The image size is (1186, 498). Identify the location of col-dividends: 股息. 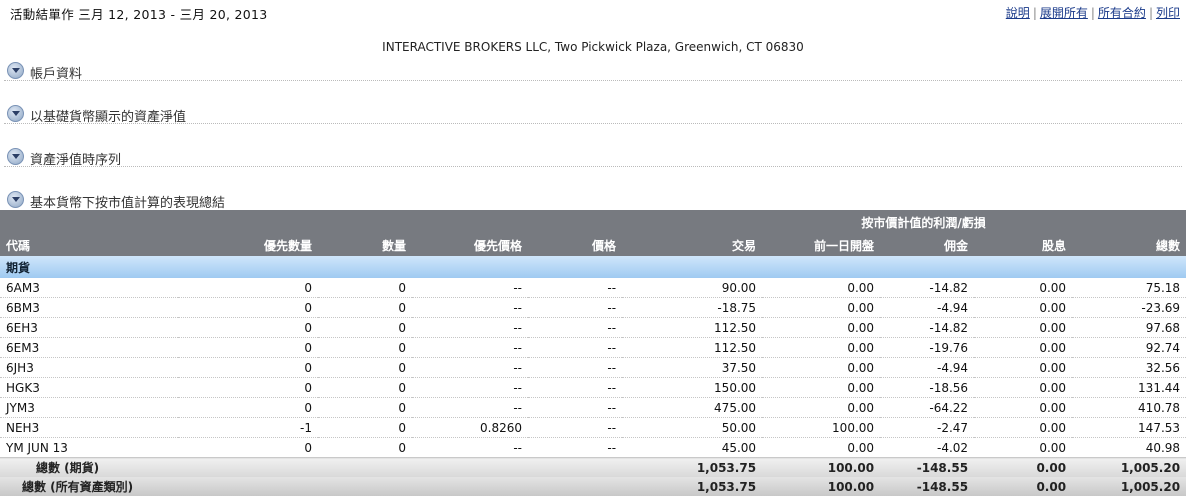
(1023, 245).